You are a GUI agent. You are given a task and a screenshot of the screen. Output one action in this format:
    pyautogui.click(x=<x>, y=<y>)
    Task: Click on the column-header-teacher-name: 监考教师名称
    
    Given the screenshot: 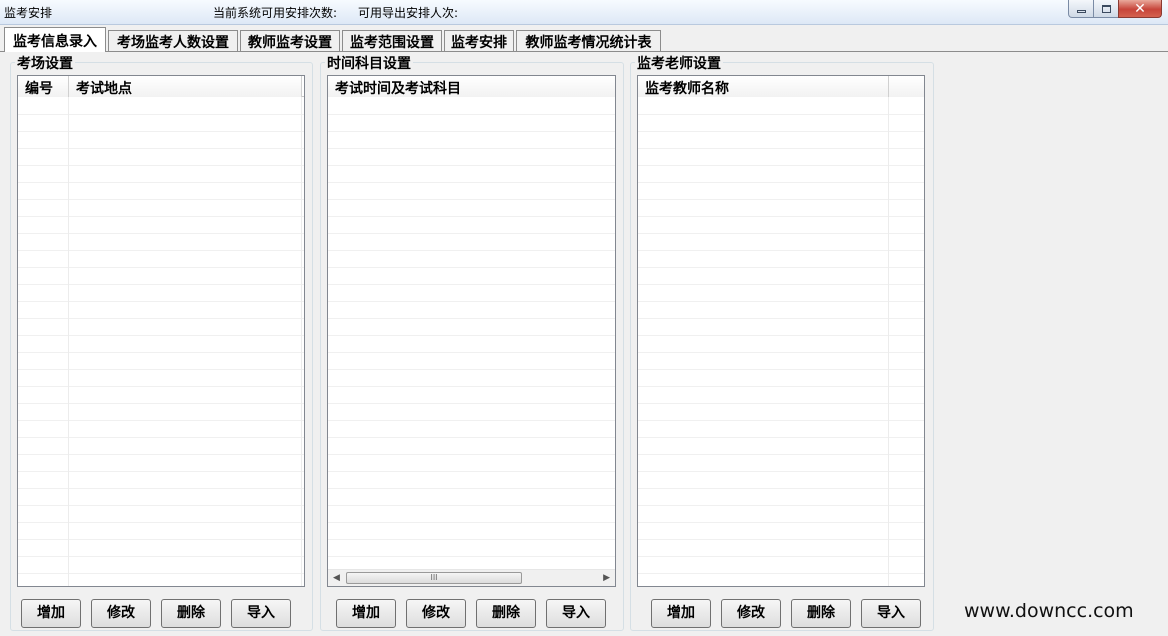 What is the action you would take?
    pyautogui.click(x=763, y=86)
    